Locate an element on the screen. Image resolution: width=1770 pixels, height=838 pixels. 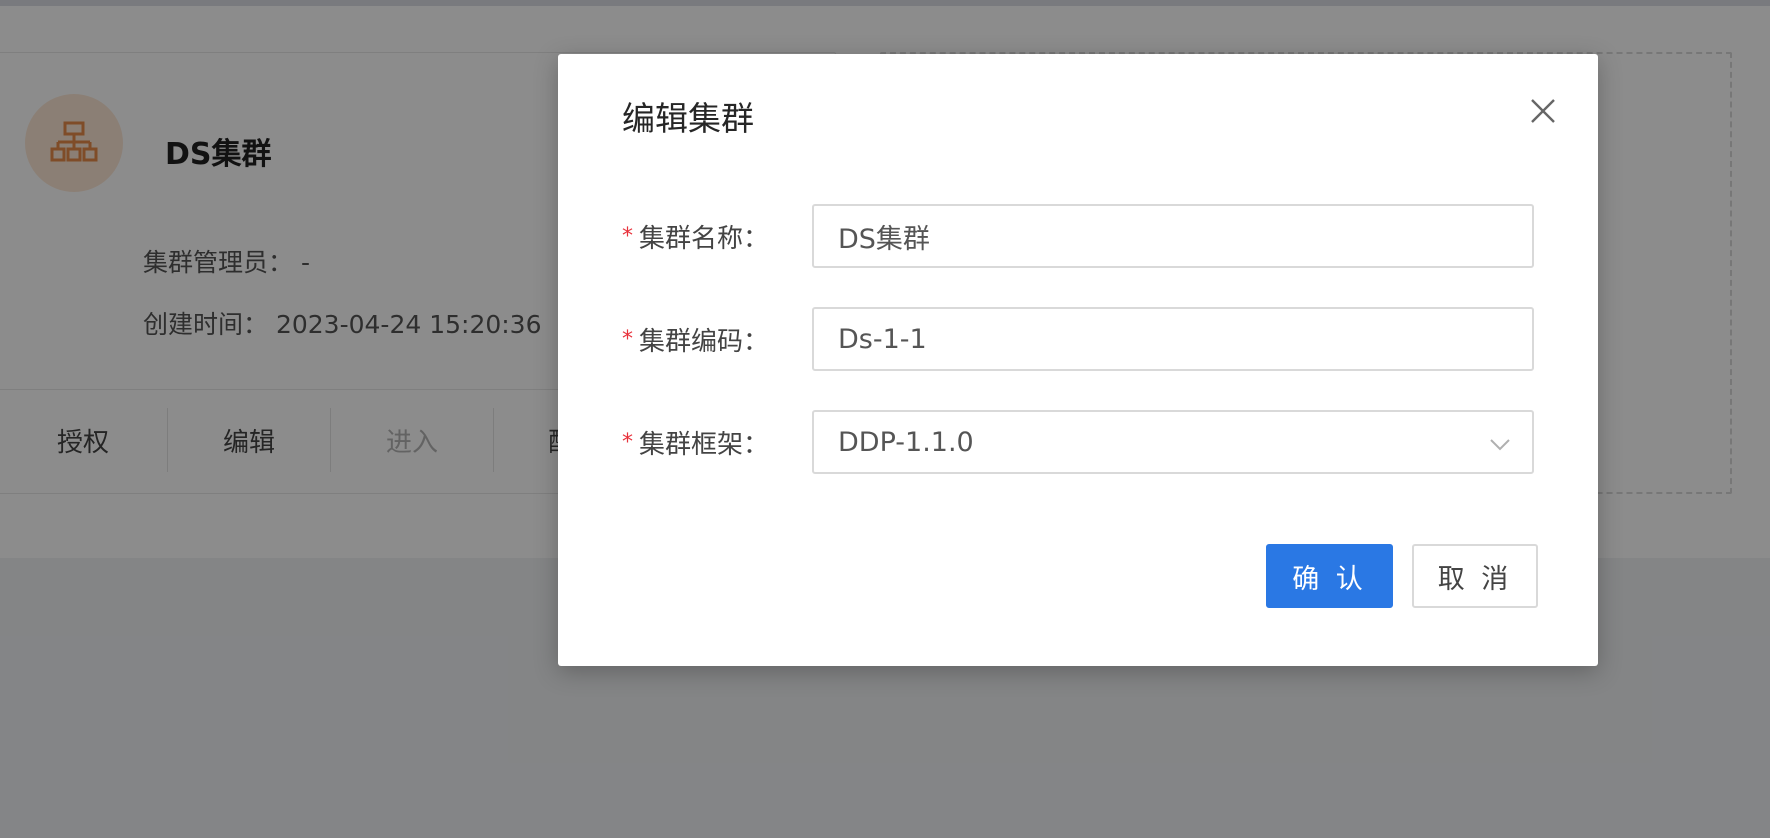
close-icon is located at coordinates (1543, 111).